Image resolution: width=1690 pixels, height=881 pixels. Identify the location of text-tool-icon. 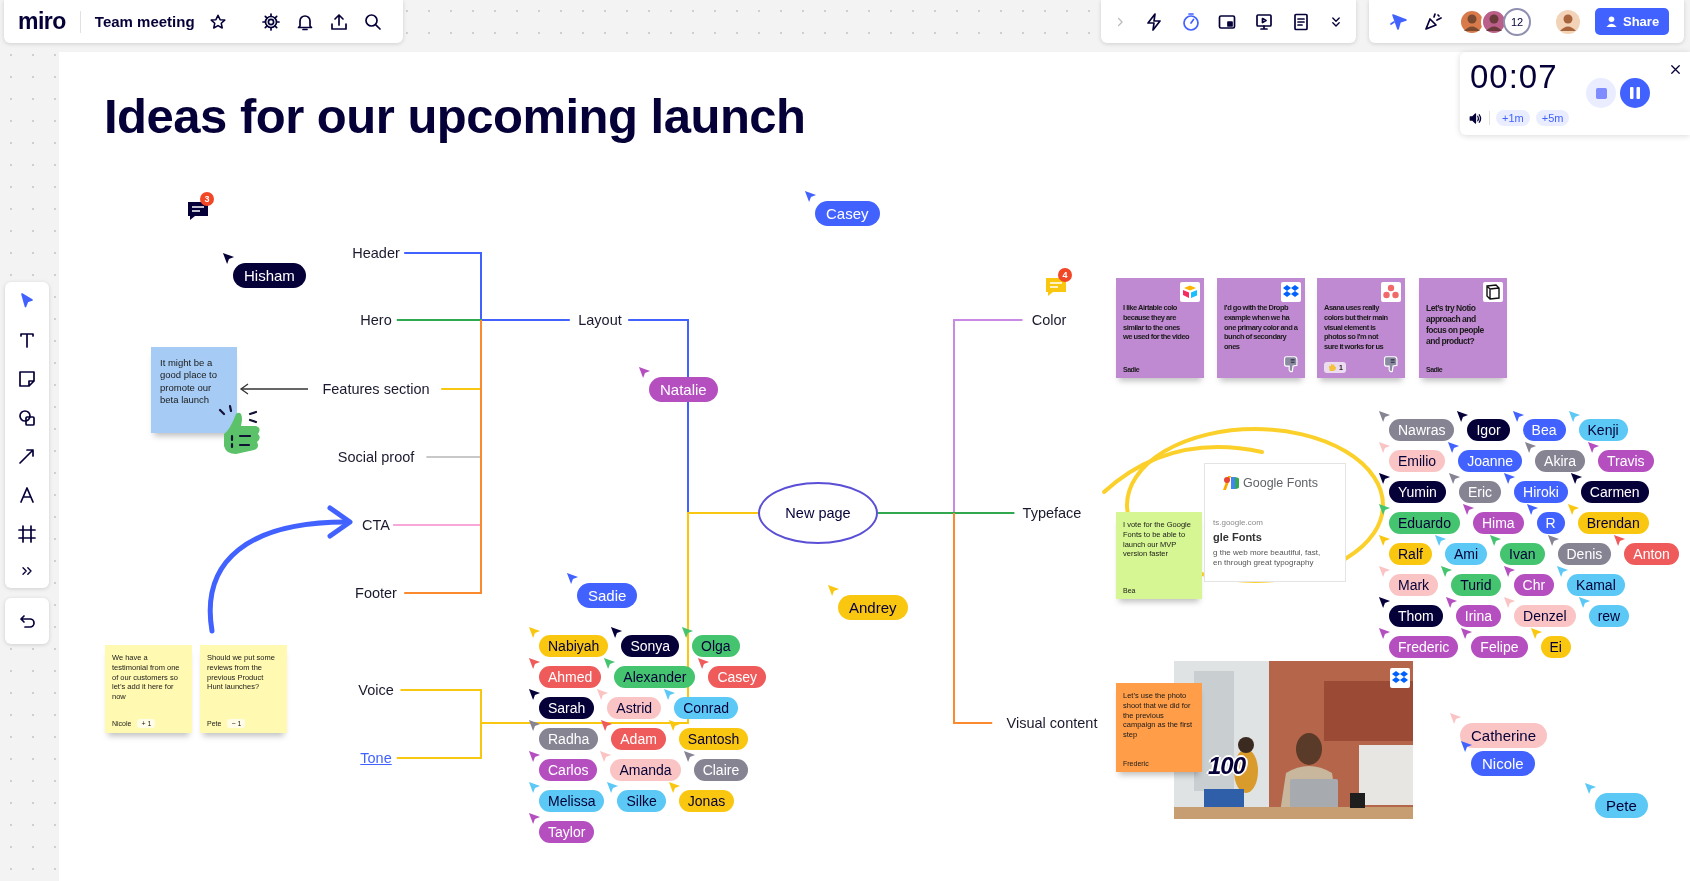
(27, 340).